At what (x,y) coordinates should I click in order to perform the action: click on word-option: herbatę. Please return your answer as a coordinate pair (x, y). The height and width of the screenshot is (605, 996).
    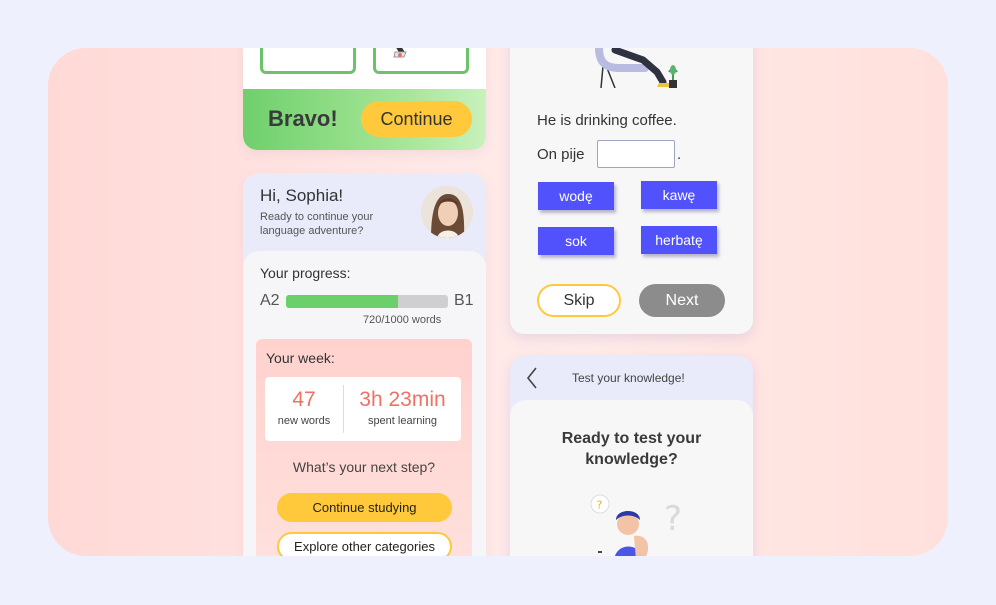
    Looking at the image, I should click on (679, 240).